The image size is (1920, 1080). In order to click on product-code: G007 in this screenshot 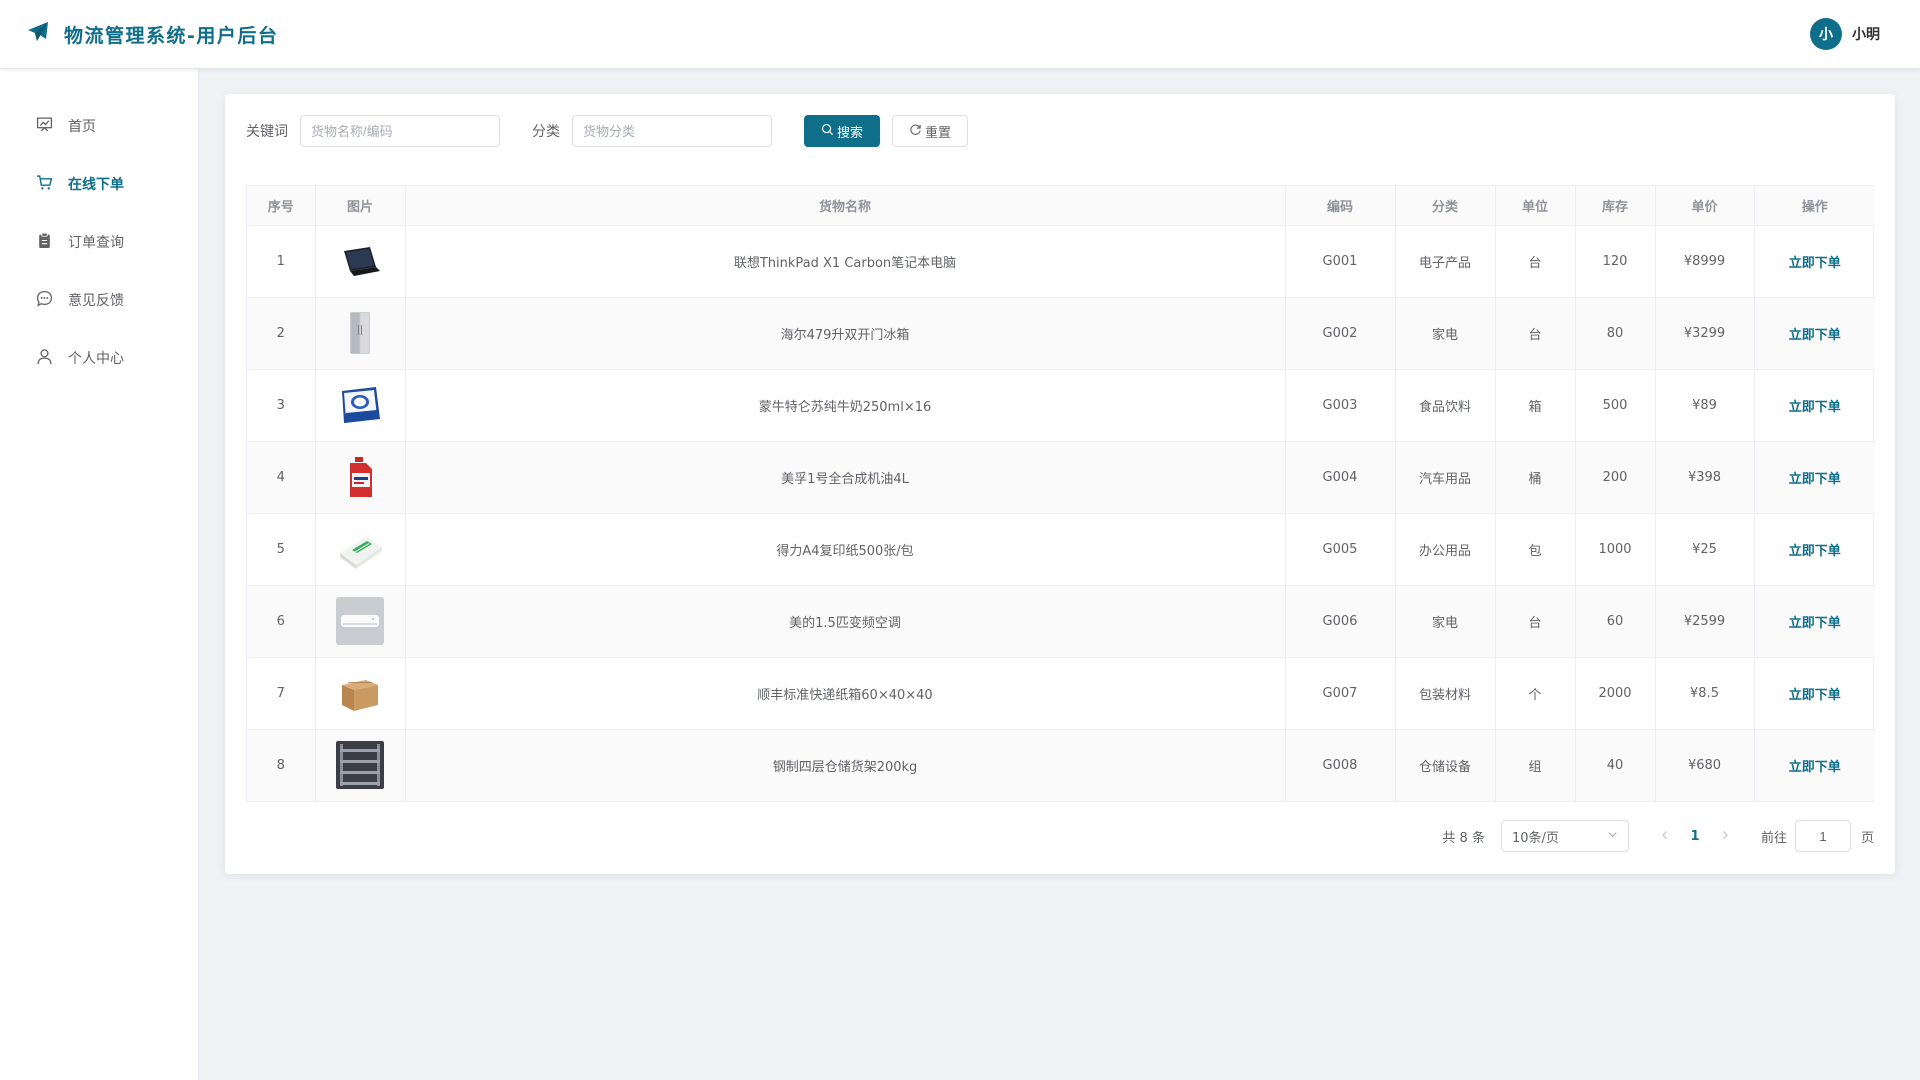, I will do `click(1340, 693)`.